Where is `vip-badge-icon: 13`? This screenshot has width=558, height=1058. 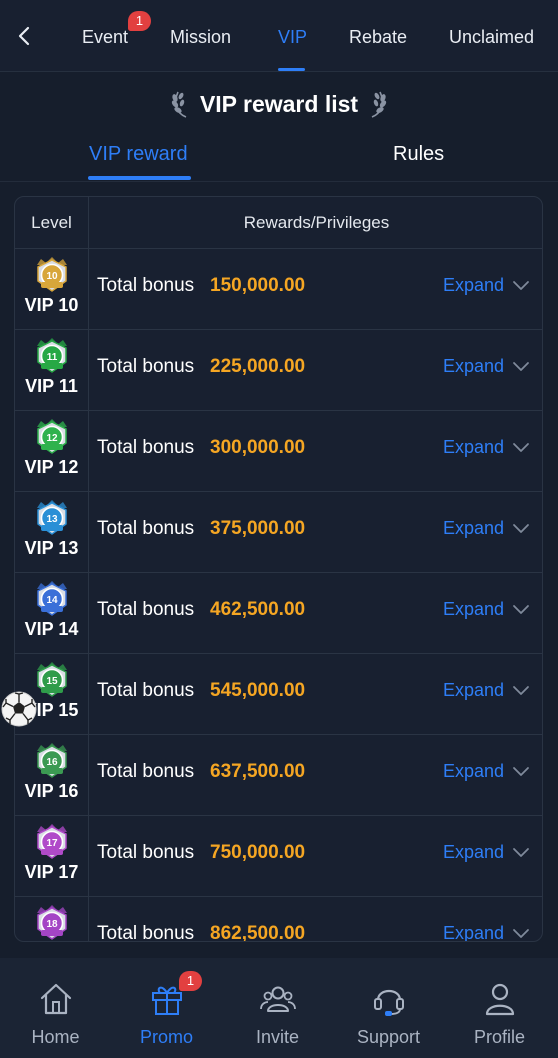 vip-badge-icon: 13 is located at coordinates (52, 518).